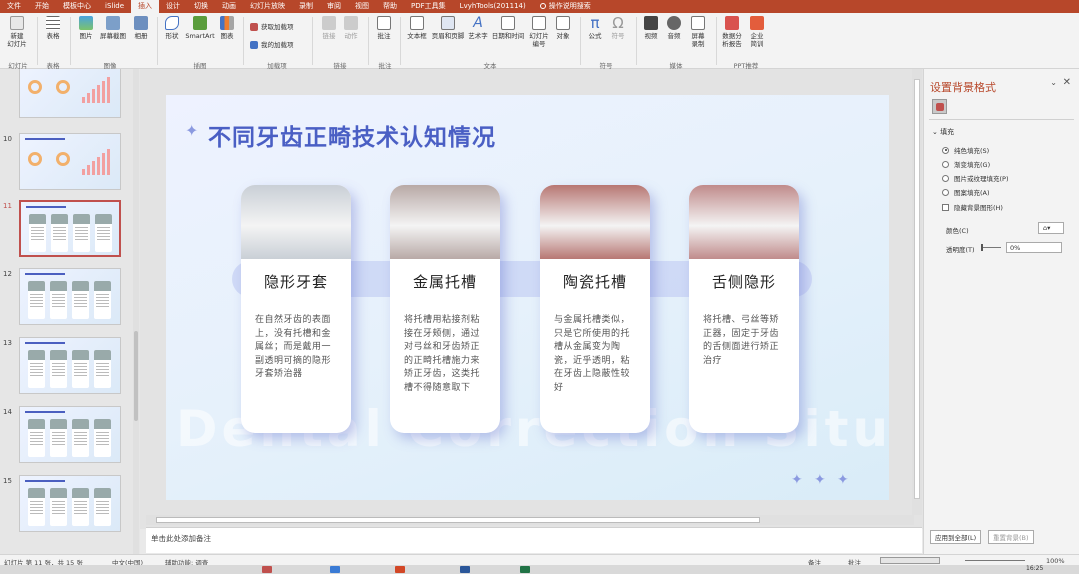 Image resolution: width=1079 pixels, height=574 pixels. What do you see at coordinates (1011, 537) in the screenshot?
I see `reset-background-button: 重置背景(B)` at bounding box center [1011, 537].